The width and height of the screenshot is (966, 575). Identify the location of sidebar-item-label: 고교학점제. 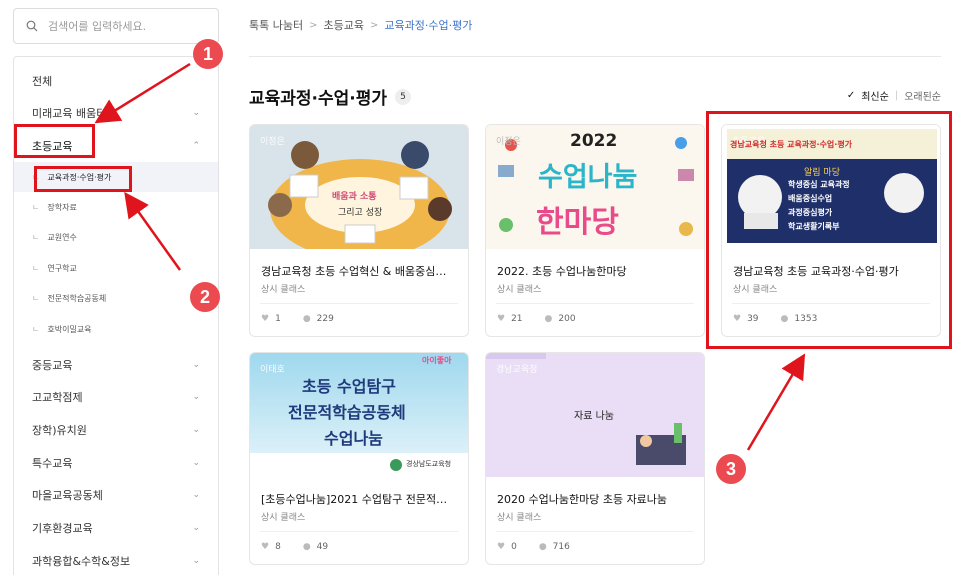
(57, 397).